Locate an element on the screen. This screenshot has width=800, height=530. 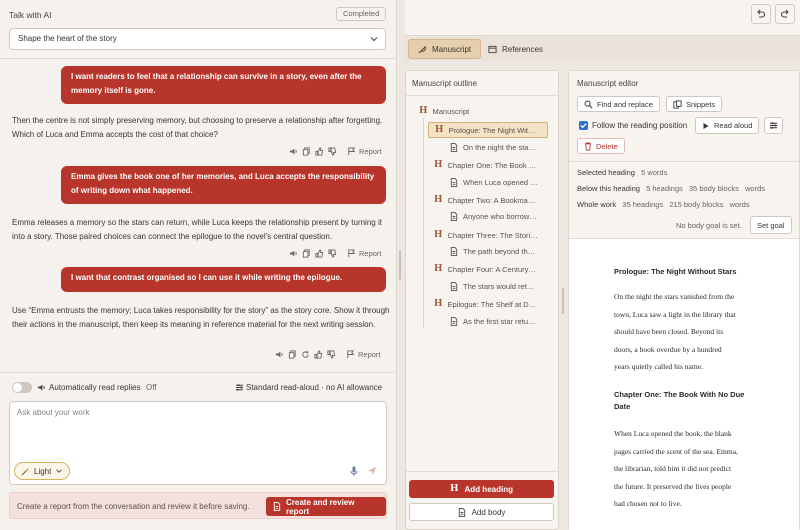
snippets-label: Snippets is located at coordinates (701, 104).